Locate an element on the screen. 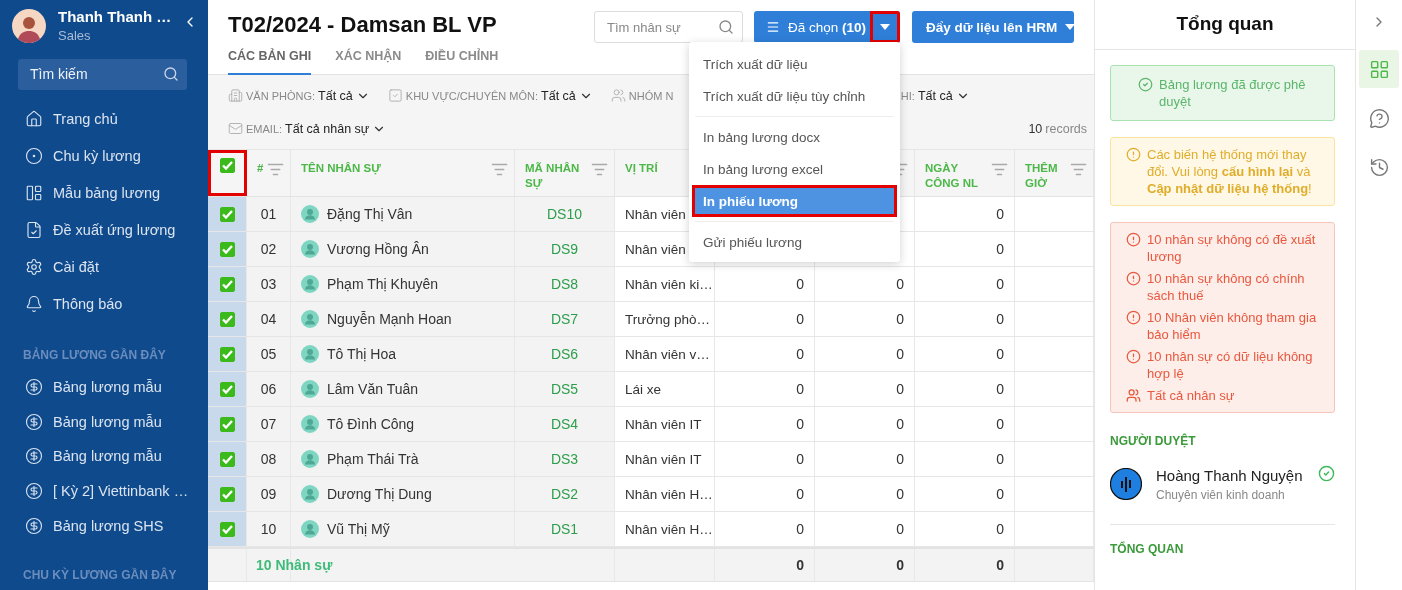 The height and width of the screenshot is (590, 1402). position-cell: Lái xe is located at coordinates (643, 389).